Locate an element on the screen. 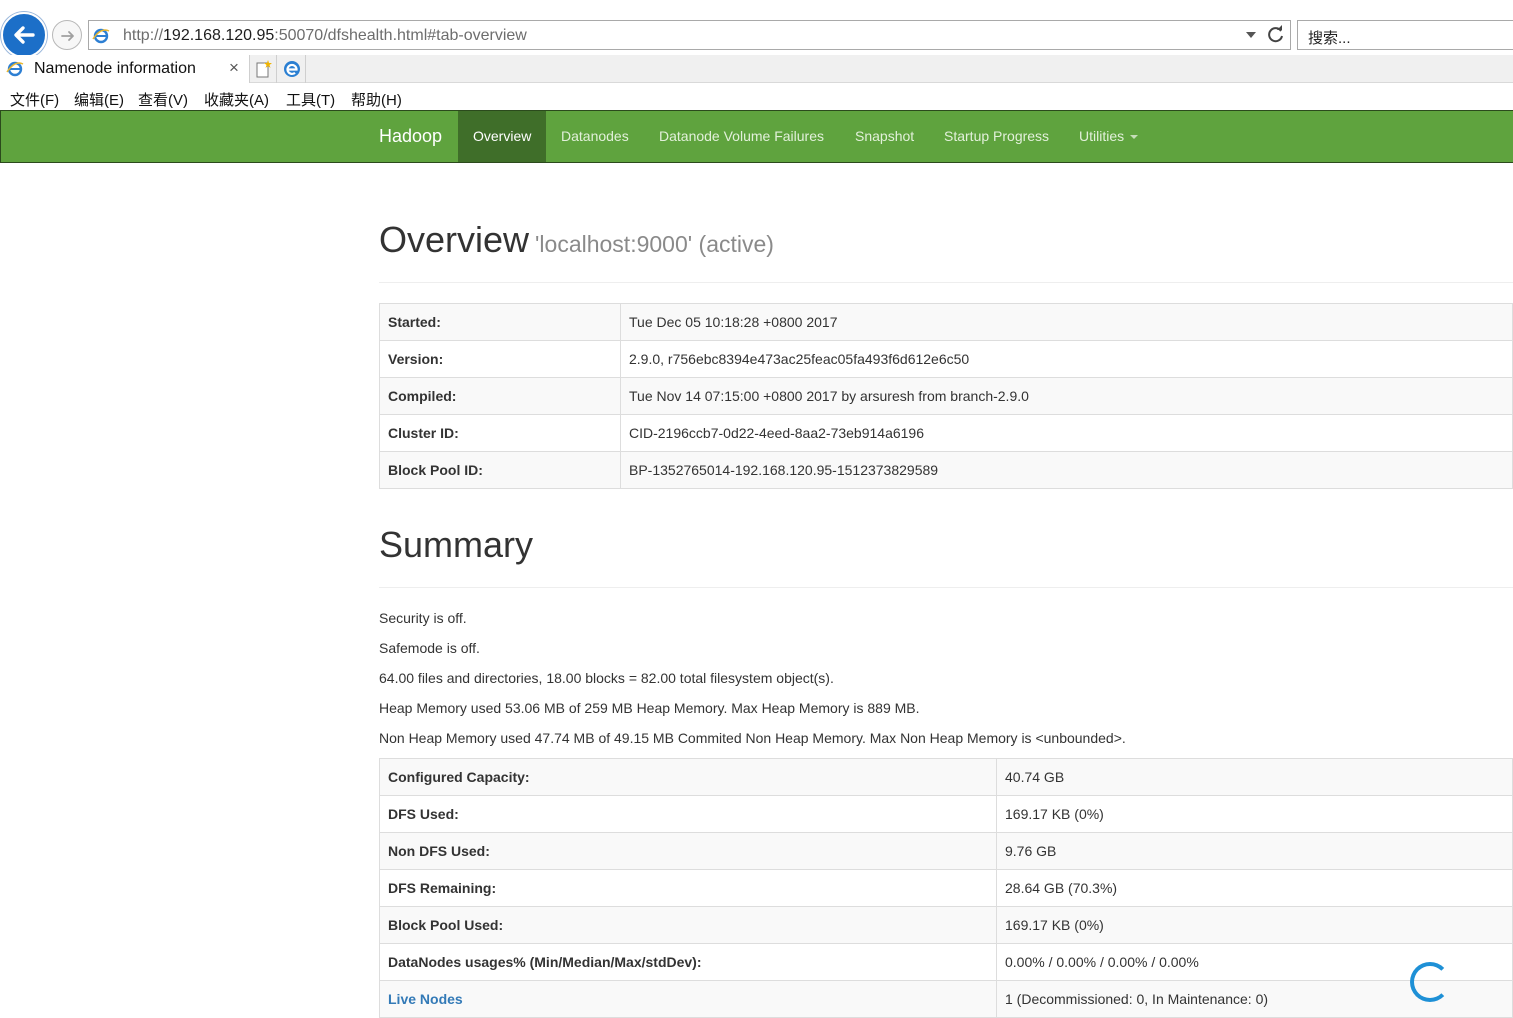 The height and width of the screenshot is (1018, 1513). nav-utilities-label: Utilities is located at coordinates (1102, 136).